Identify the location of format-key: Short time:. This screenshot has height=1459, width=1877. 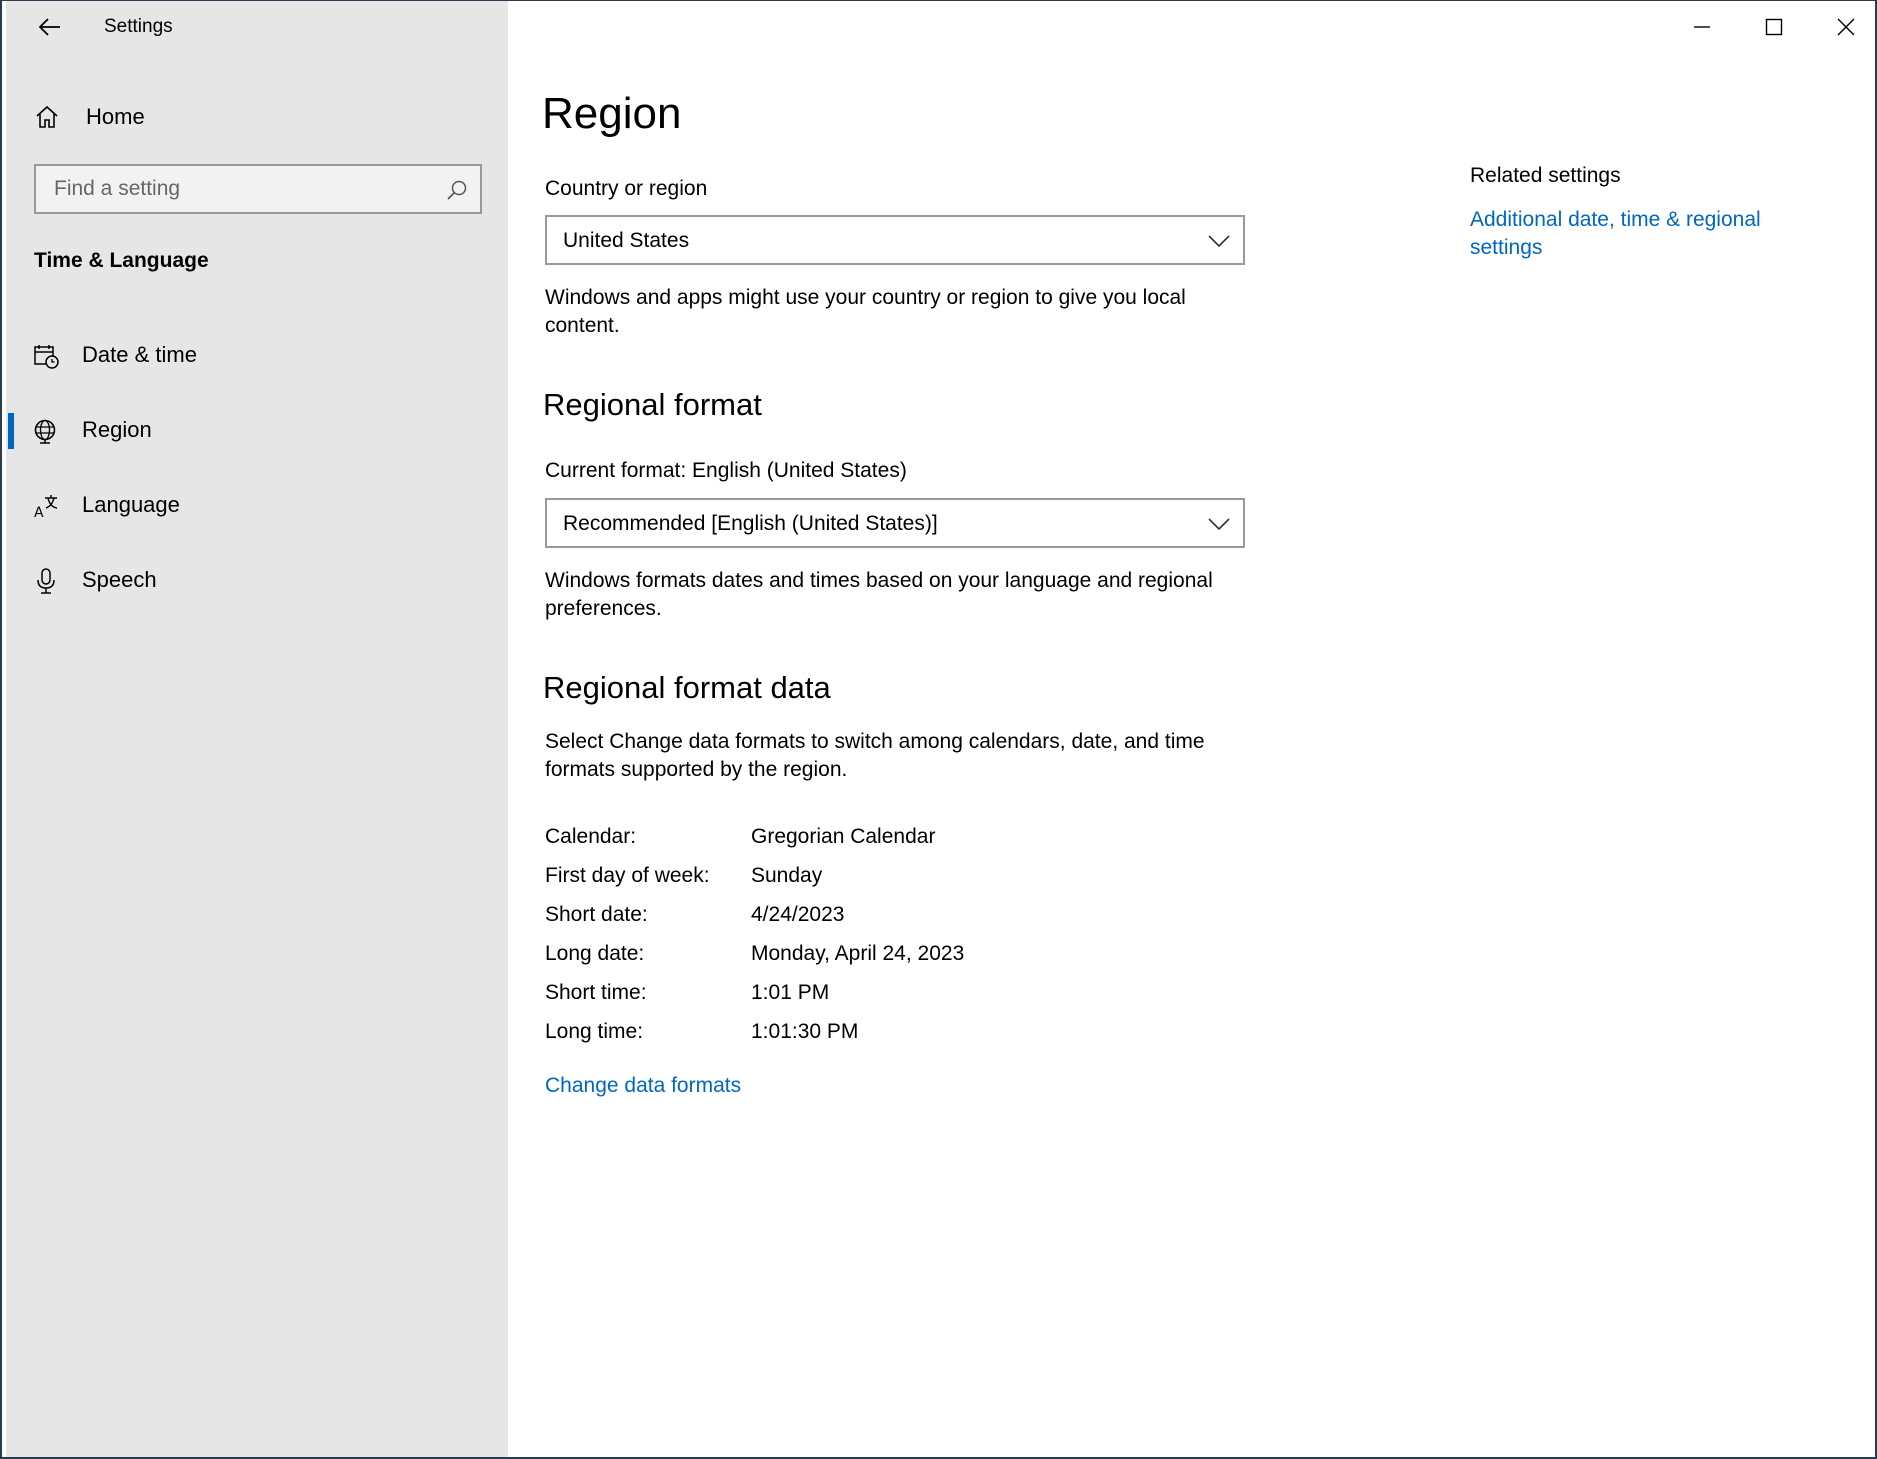
(596, 992).